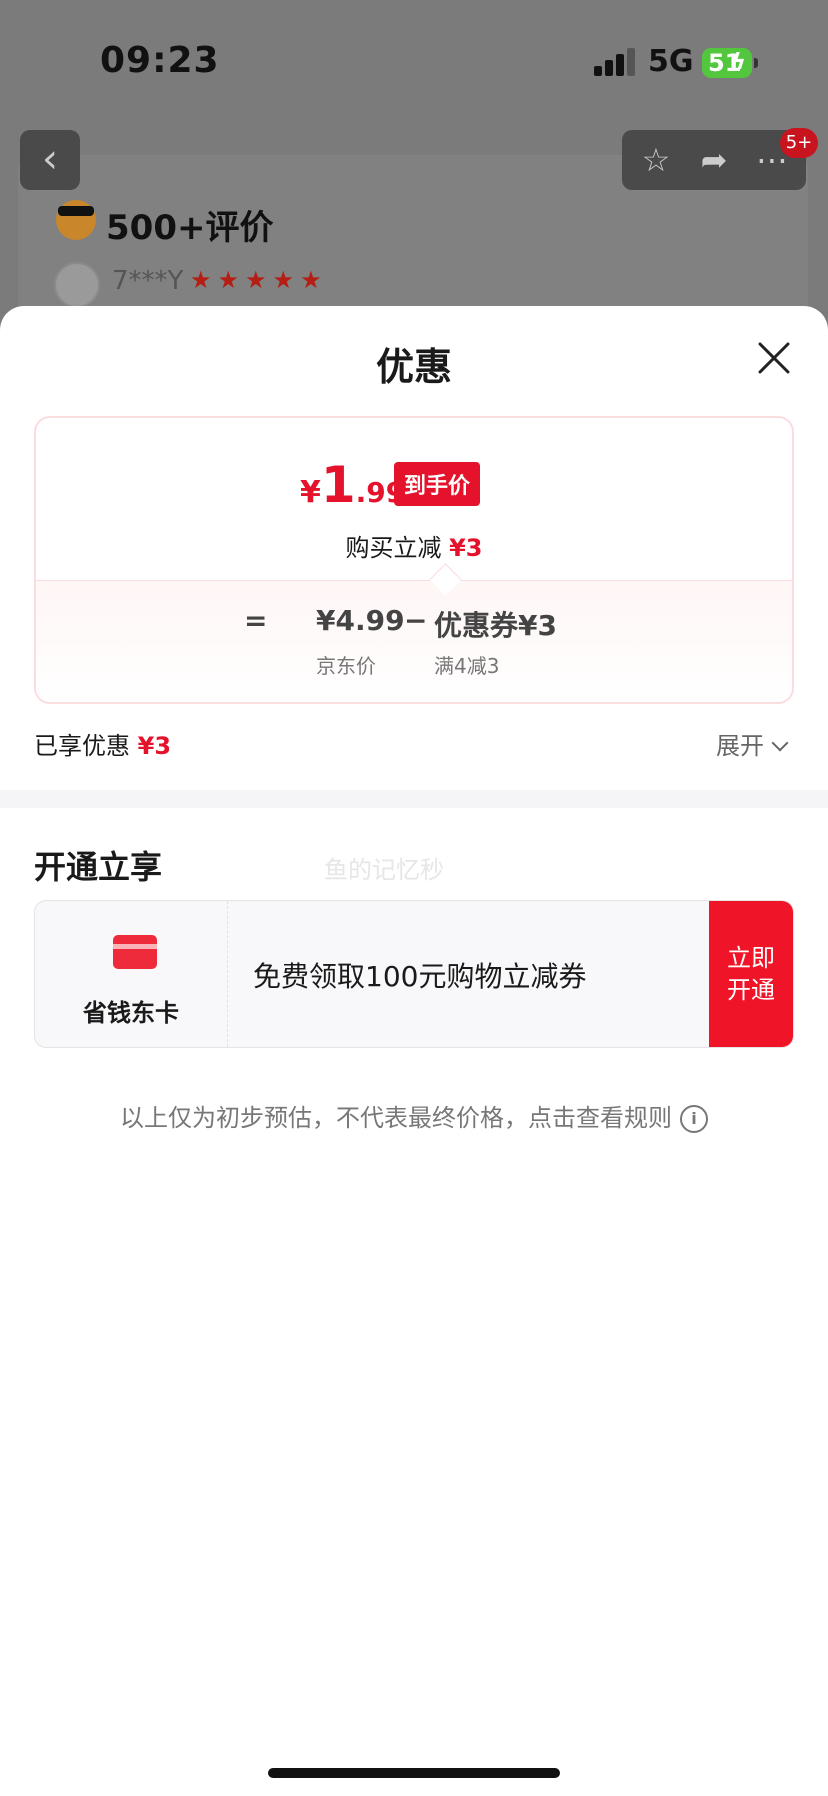 Image resolution: width=828 pixels, height=1796 pixels. Describe the element at coordinates (50, 160) in the screenshot. I see `back-button: ‹` at that location.